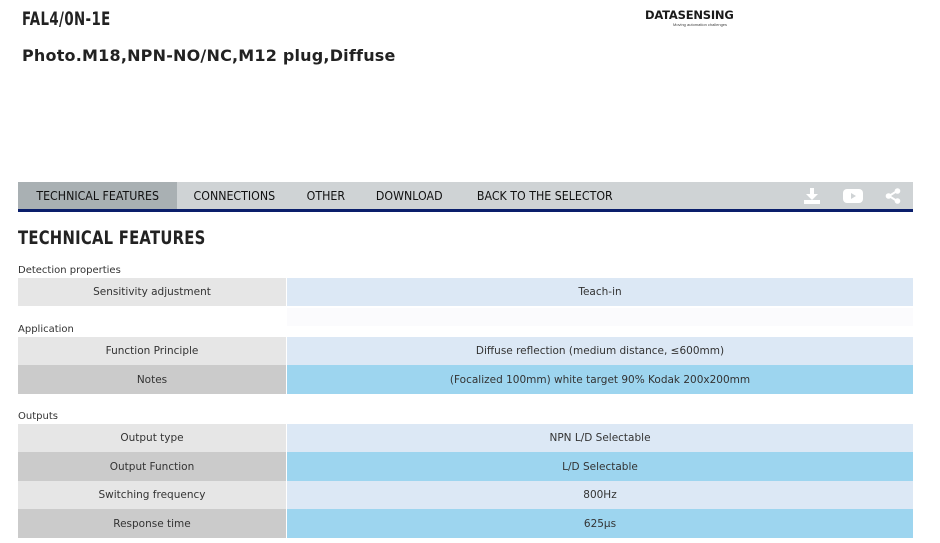  What do you see at coordinates (209, 55) in the screenshot?
I see `product-title: Photo.M18,NPN-NO/NC,M12 plug,Diffuse` at bounding box center [209, 55].